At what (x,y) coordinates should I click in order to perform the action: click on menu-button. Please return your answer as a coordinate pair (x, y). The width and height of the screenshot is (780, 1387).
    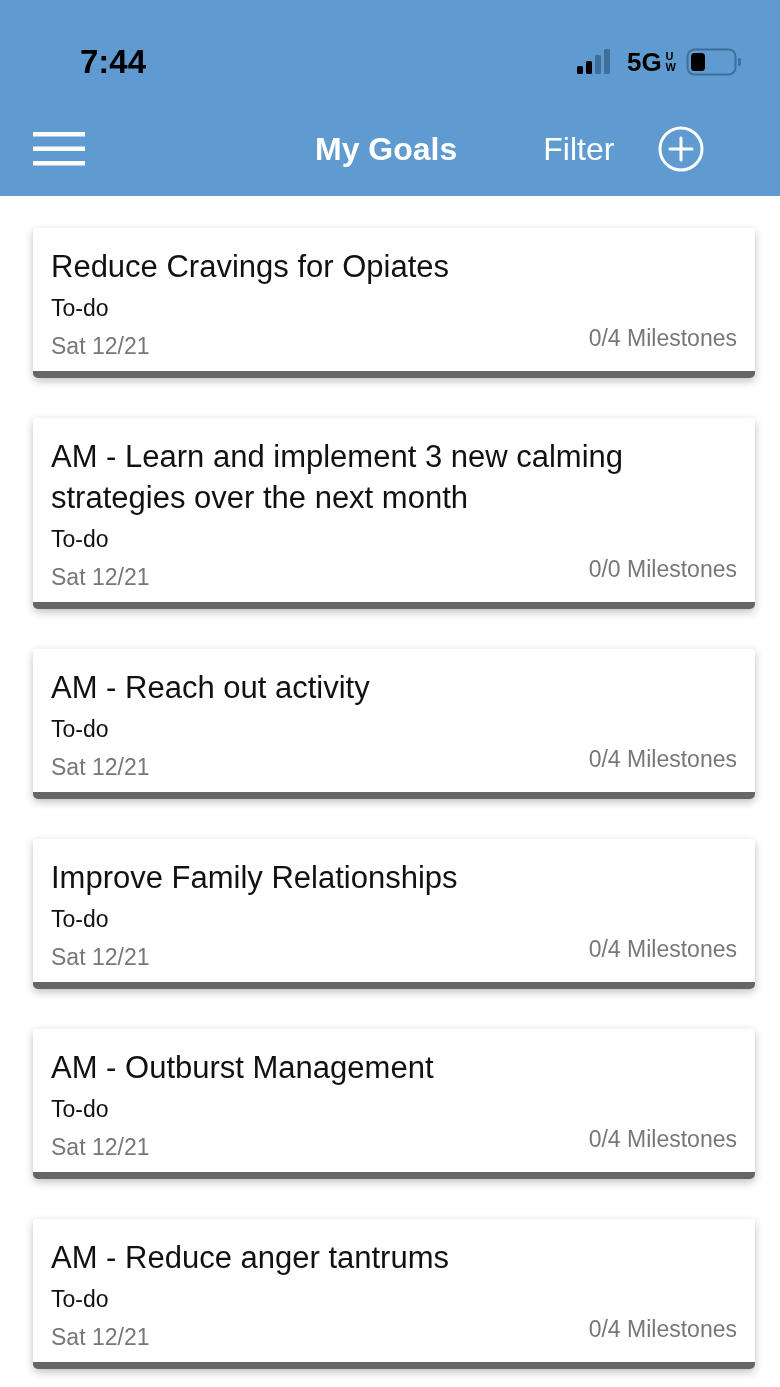
    Looking at the image, I should click on (59, 149).